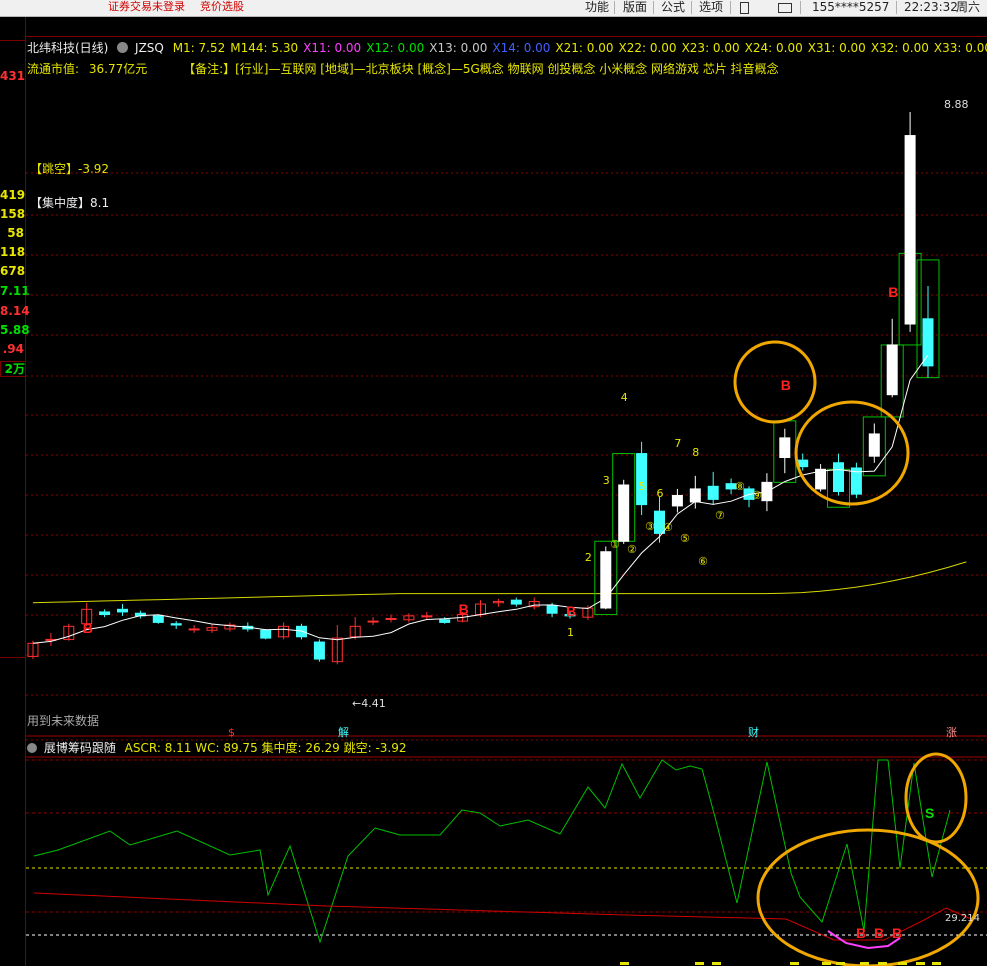 The image size is (987, 966). What do you see at coordinates (149, 48) in the screenshot?
I see `indicator-name: JZSQ` at bounding box center [149, 48].